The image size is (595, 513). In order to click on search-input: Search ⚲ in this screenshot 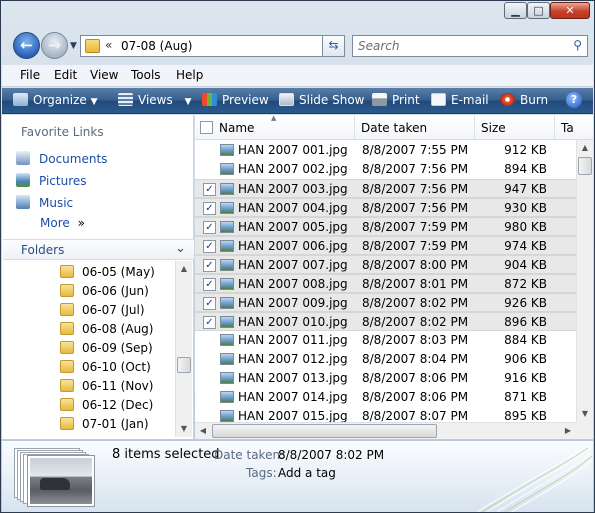, I will do `click(470, 46)`.